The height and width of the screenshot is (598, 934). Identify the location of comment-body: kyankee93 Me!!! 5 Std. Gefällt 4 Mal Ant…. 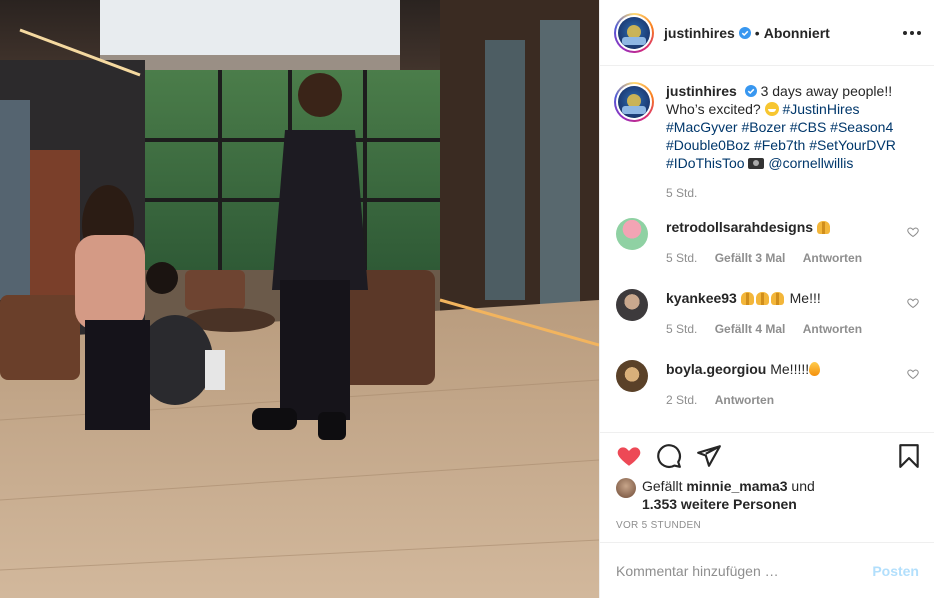
(781, 313).